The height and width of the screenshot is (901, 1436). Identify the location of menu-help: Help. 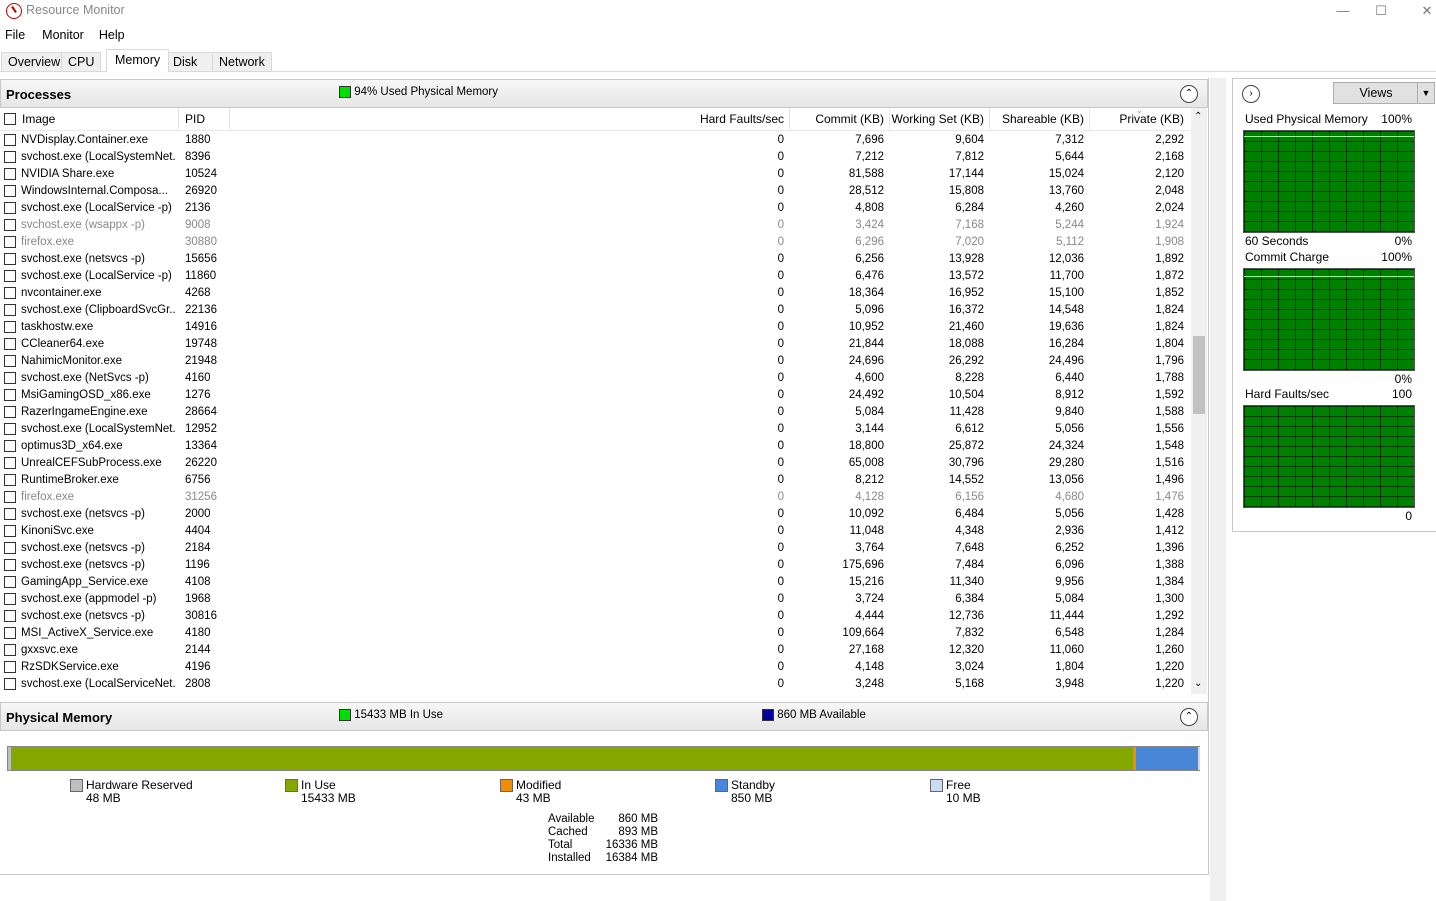
(112, 35).